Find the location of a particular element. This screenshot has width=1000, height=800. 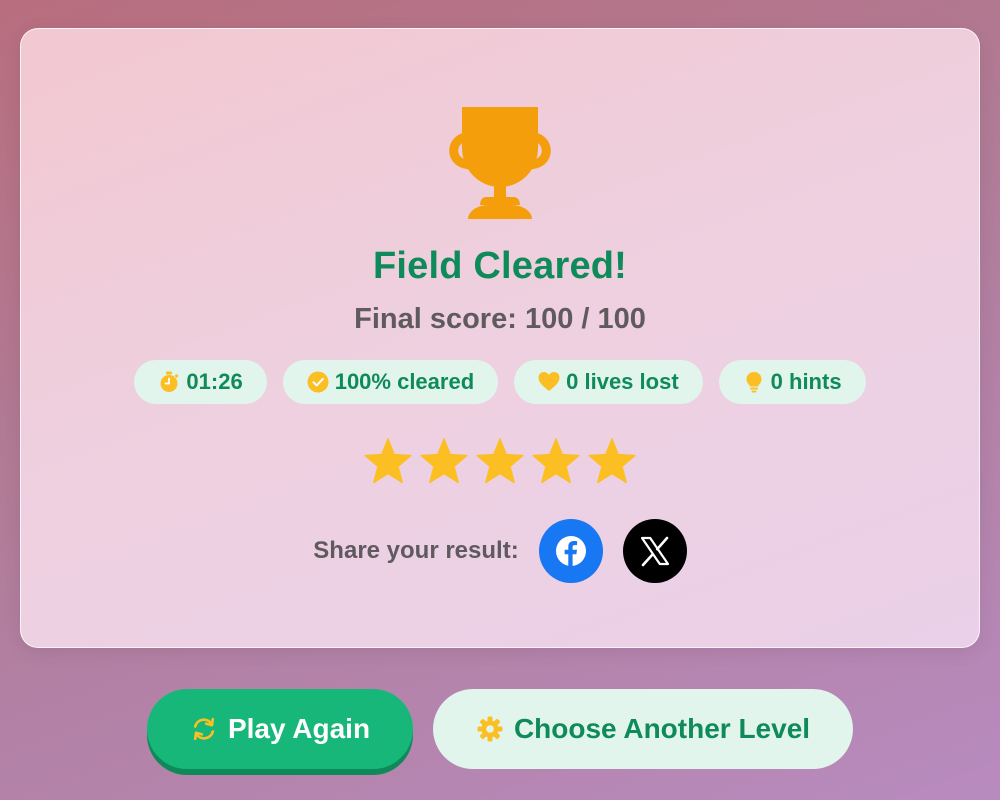

choose-level-button: Choose Another Level is located at coordinates (643, 729).